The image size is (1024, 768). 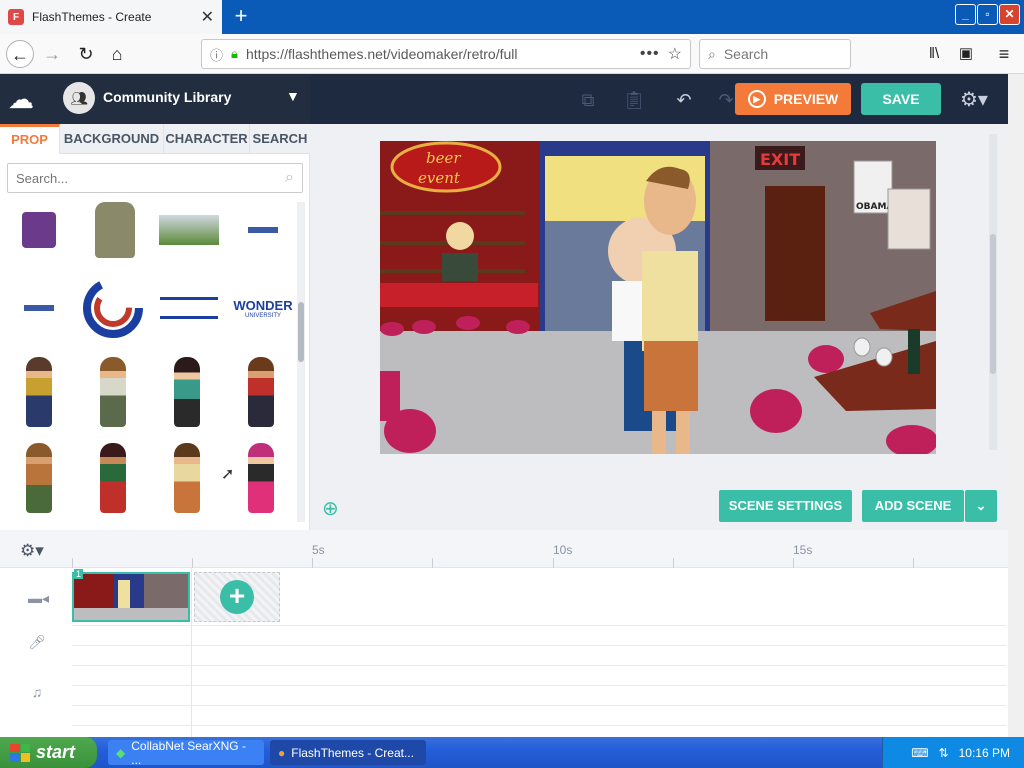 What do you see at coordinates (20, 54) in the screenshot?
I see `back-icon: ←` at bounding box center [20, 54].